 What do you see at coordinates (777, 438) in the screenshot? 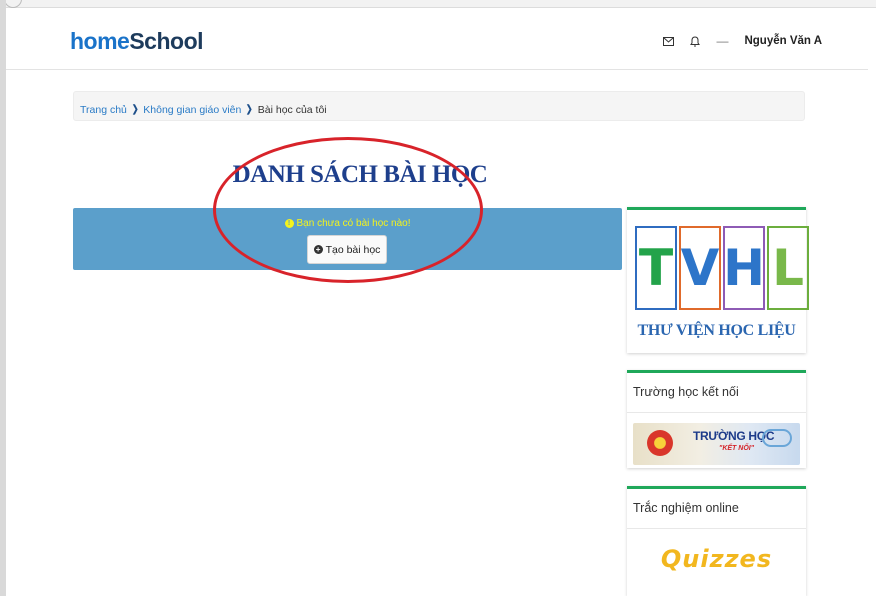
I see `cloud-icon` at bounding box center [777, 438].